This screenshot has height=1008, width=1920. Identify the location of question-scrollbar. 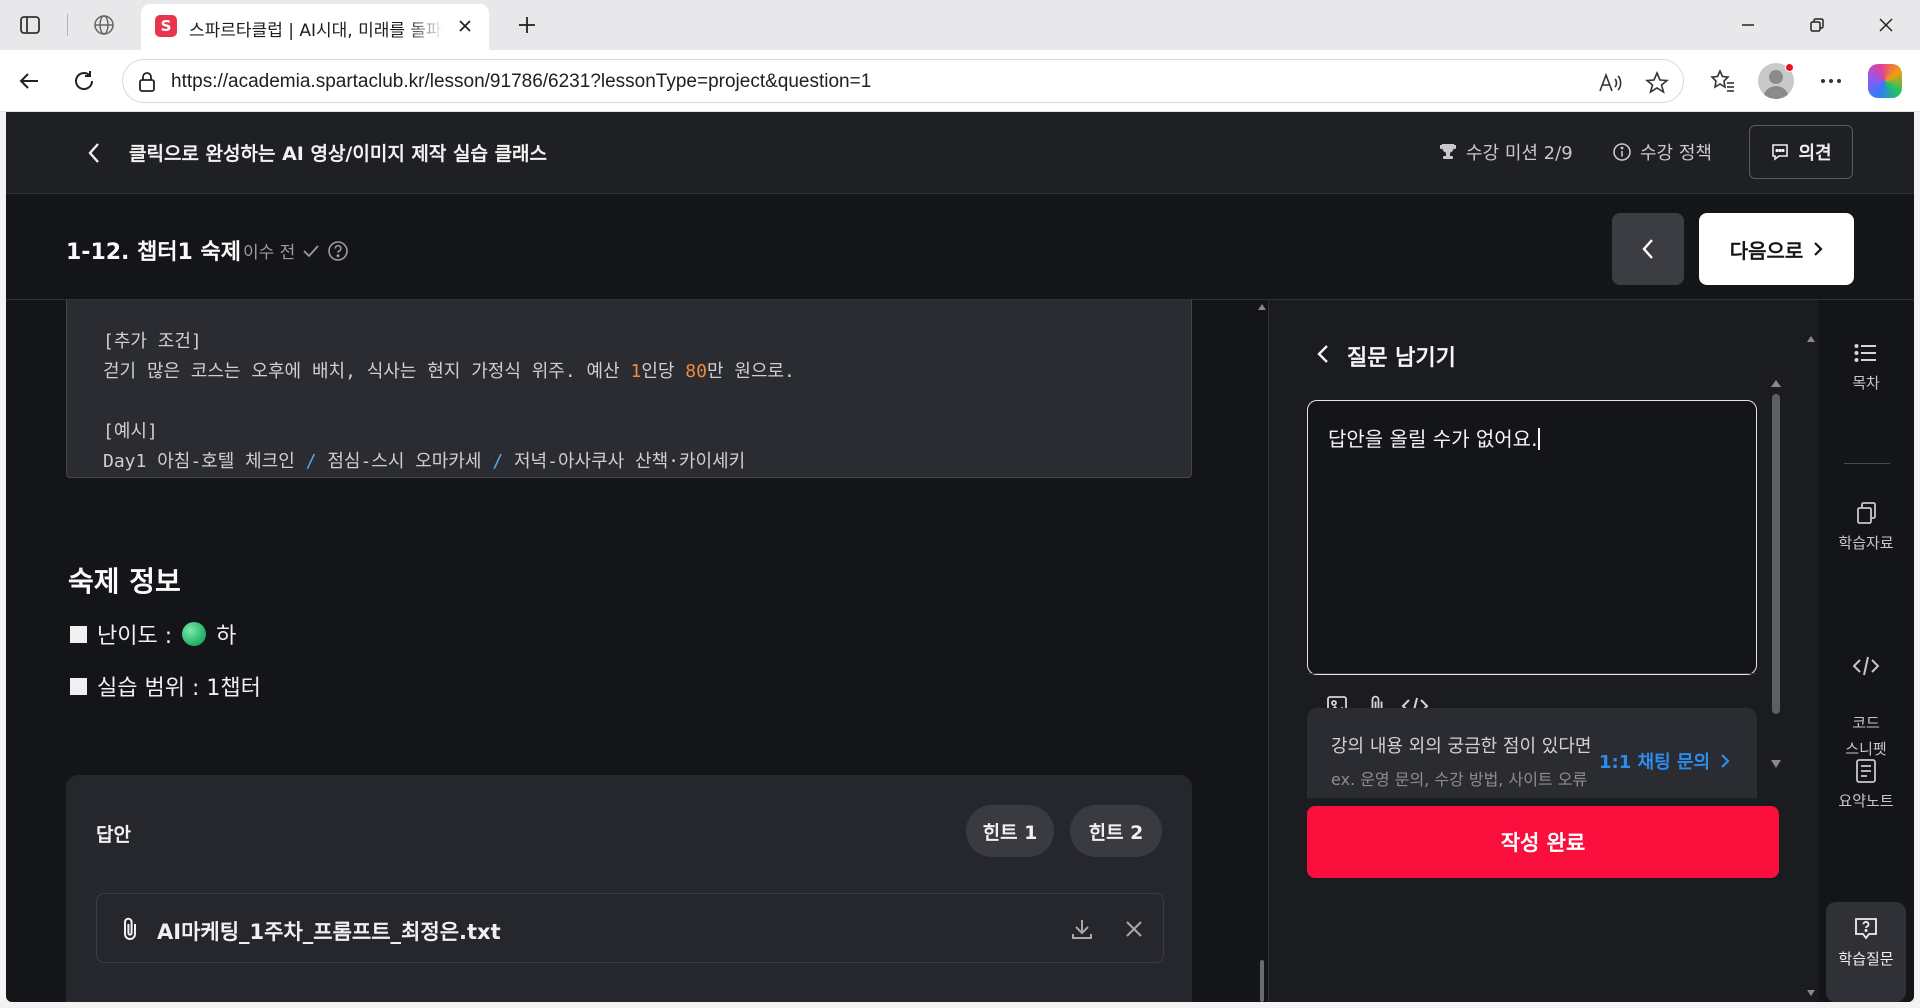
(1776, 575).